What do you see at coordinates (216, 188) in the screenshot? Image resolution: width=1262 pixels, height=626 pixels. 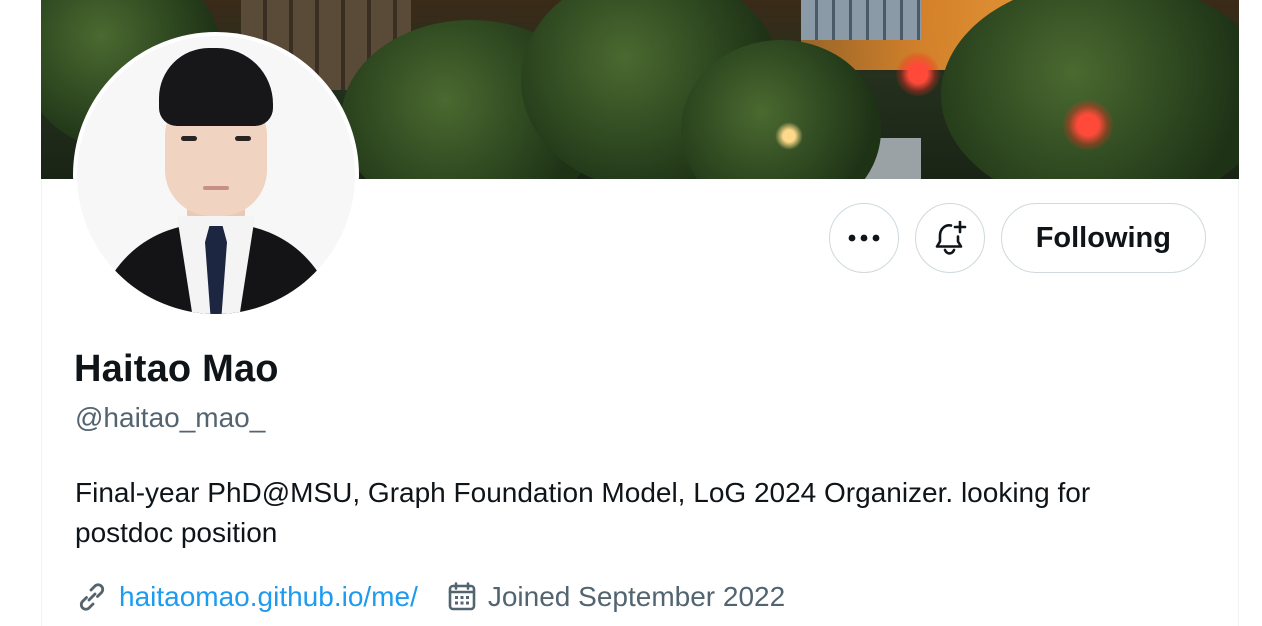 I see `avatar-mouth` at bounding box center [216, 188].